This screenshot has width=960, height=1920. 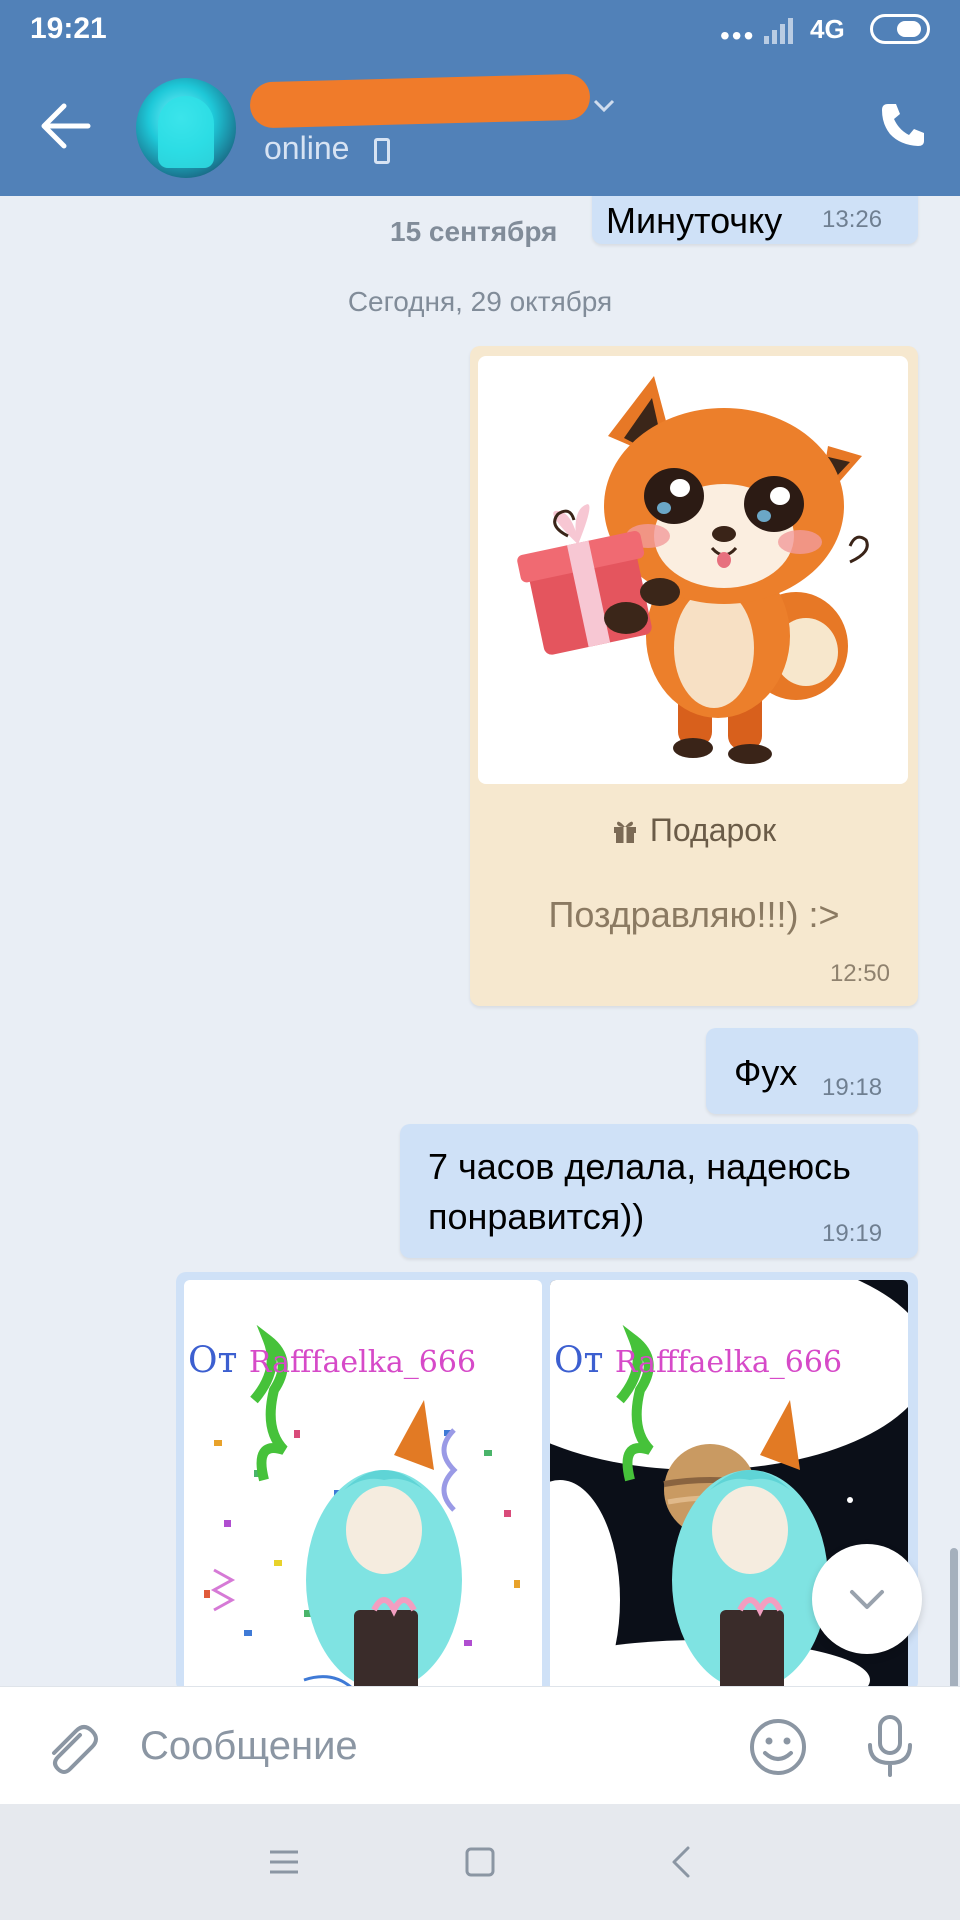 What do you see at coordinates (954, 1617) in the screenshot?
I see `scrollbar-thumb` at bounding box center [954, 1617].